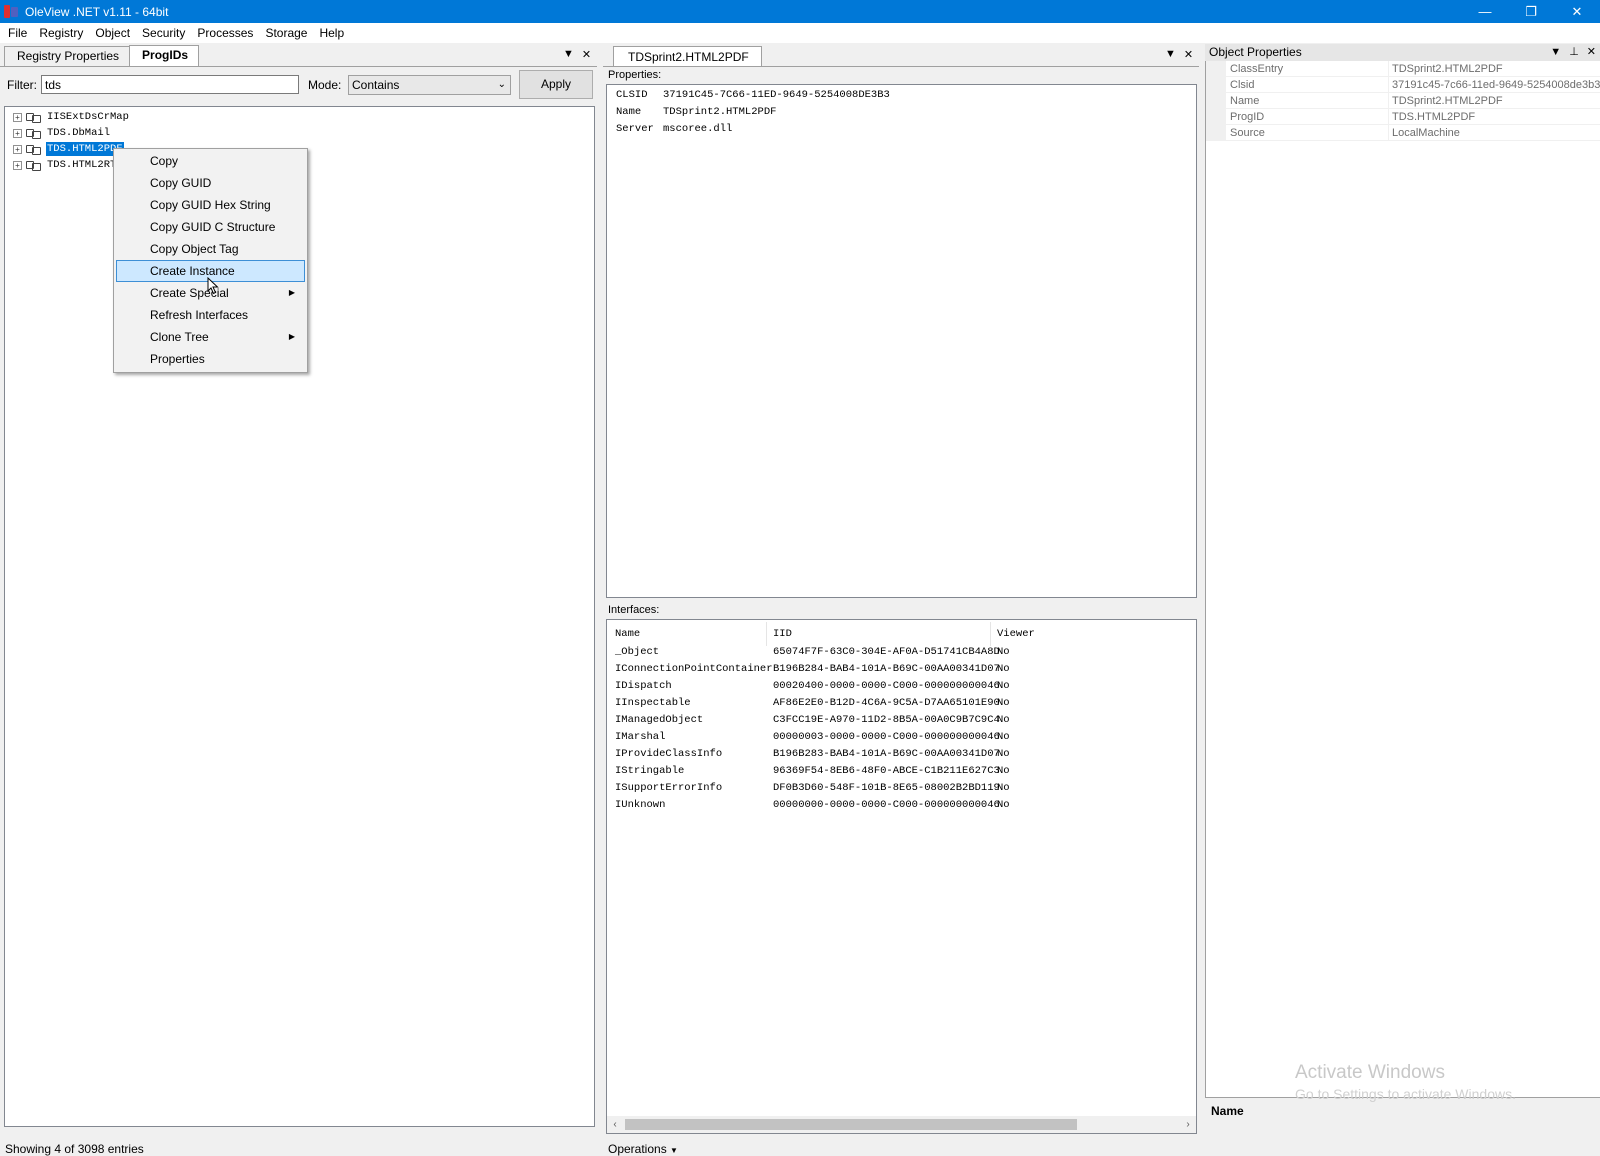  I want to click on column-header-iid: IID, so click(782, 634).